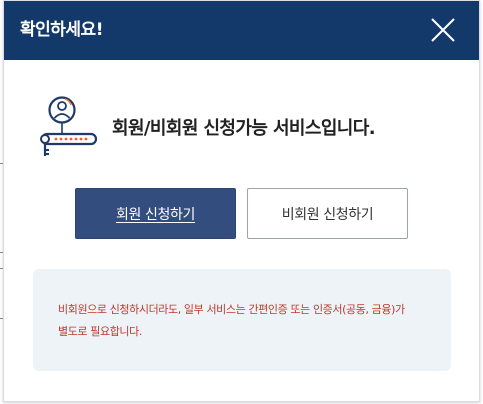 This screenshot has width=483, height=404. I want to click on notice-row: 회원/비회원 신청가능 서비스입니다., so click(244, 127).